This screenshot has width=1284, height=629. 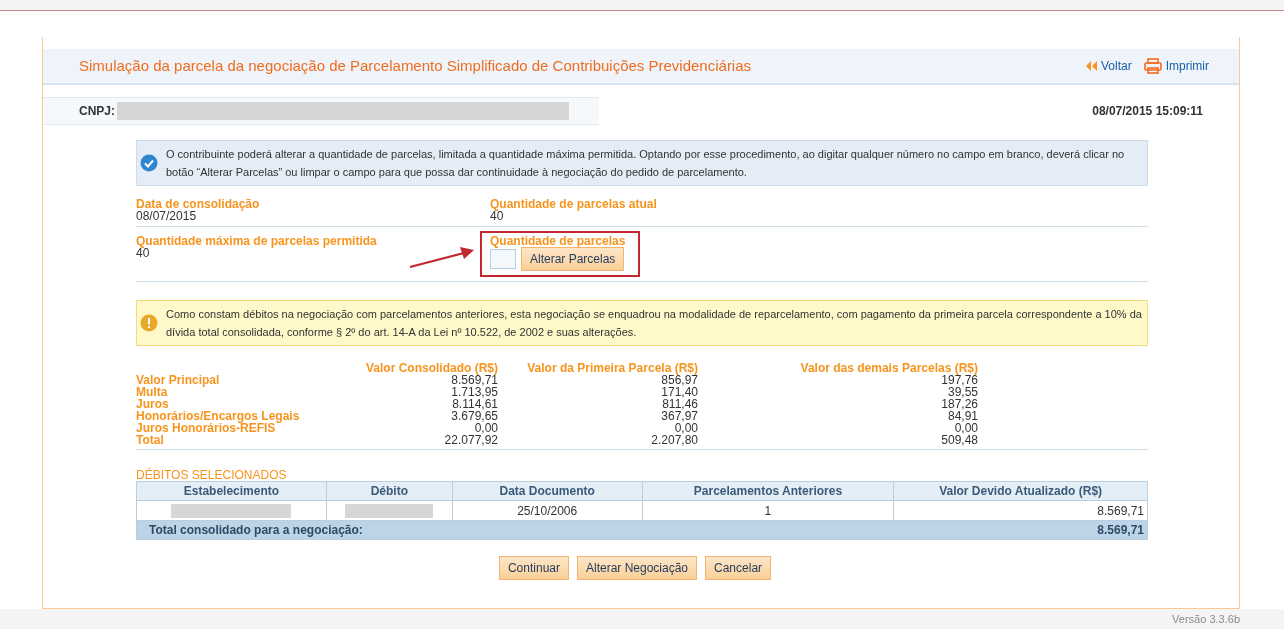 I want to click on row-label: Multa, so click(x=152, y=392).